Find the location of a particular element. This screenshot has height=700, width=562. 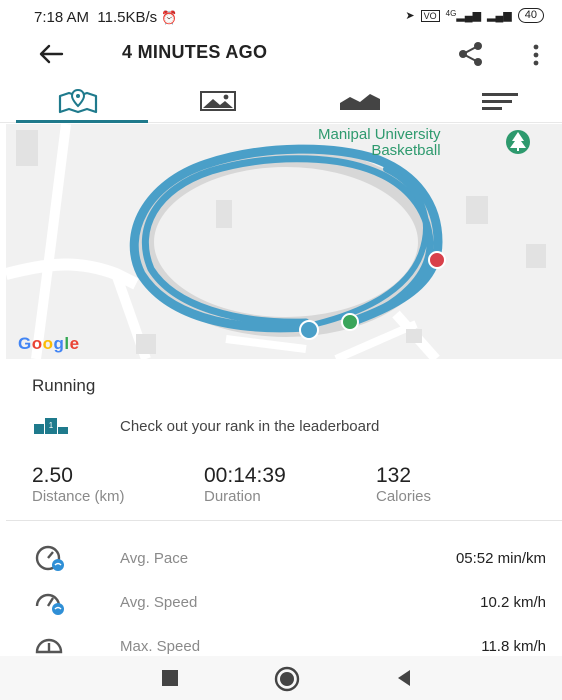

duration-value: 00:14:39 is located at coordinates (245, 475).